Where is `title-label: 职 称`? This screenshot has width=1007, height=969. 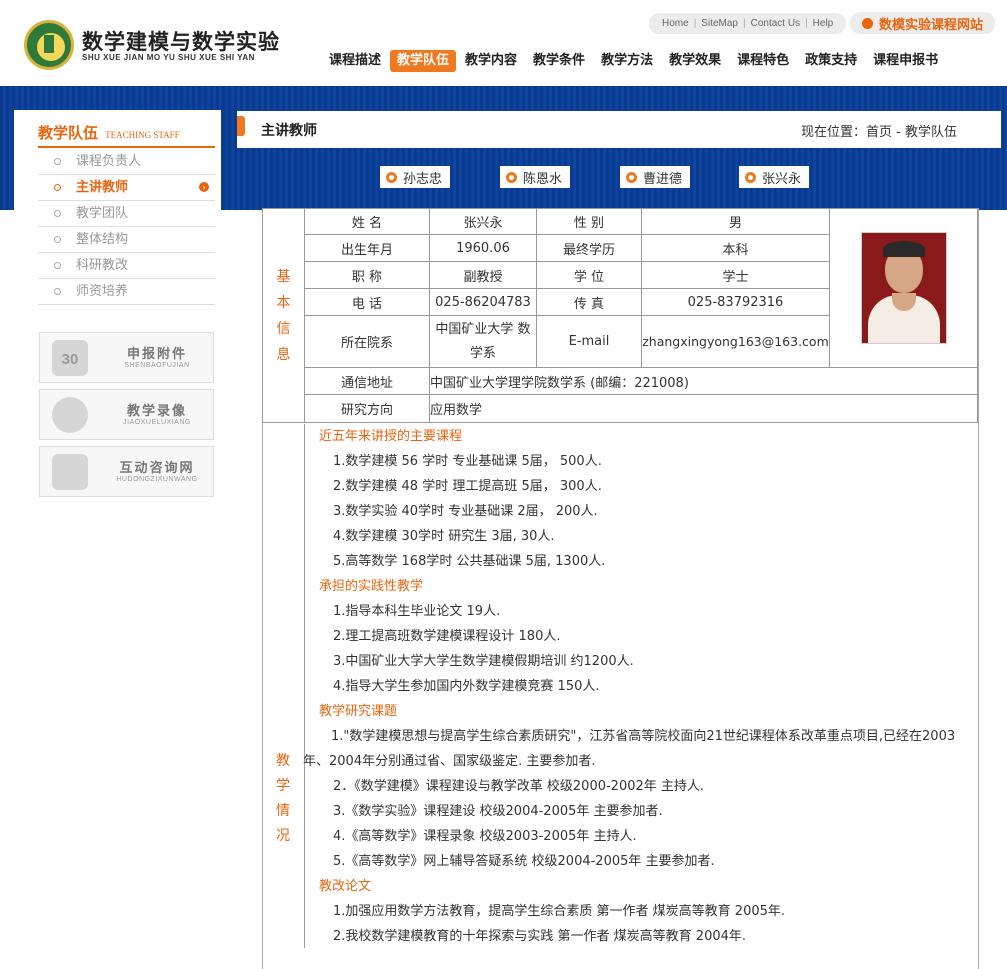
title-label: 职 称 is located at coordinates (367, 275).